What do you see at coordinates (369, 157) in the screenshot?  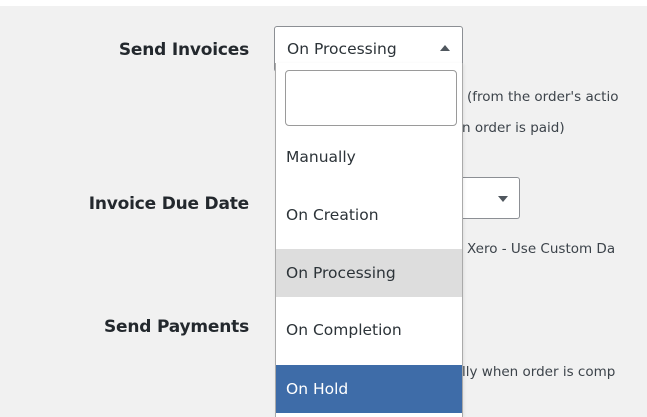 I see `dropdown-option-manually: Manually` at bounding box center [369, 157].